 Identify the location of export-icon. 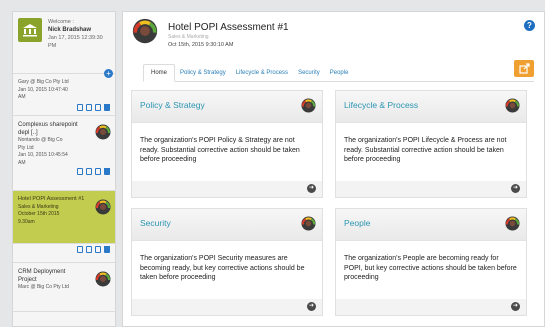
(524, 68).